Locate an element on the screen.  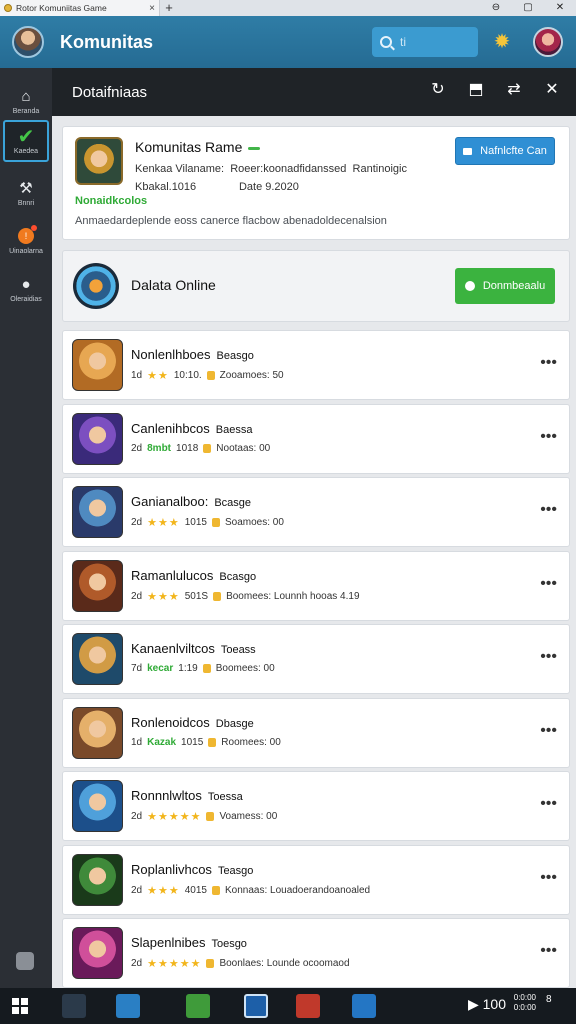
info-icon: ● is located at coordinates (26, 284).